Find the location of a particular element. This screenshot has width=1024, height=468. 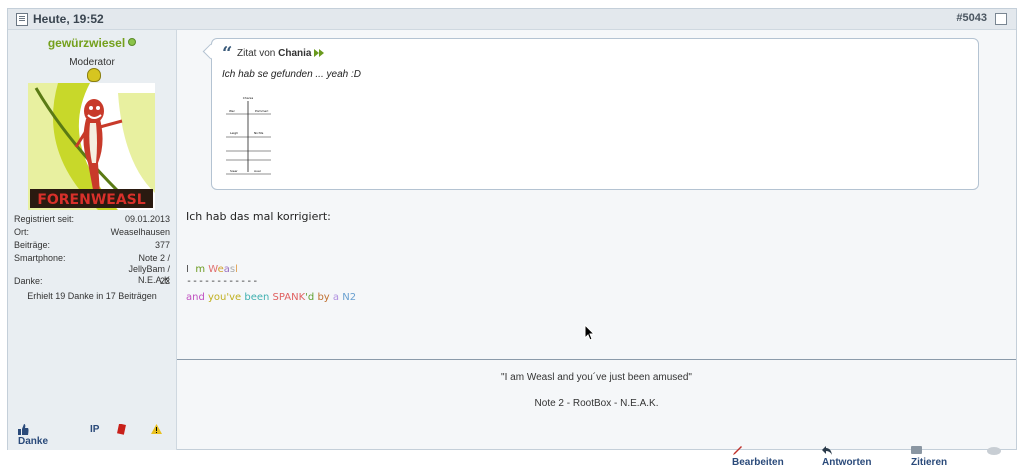

info-label: Danke: is located at coordinates (28, 281).